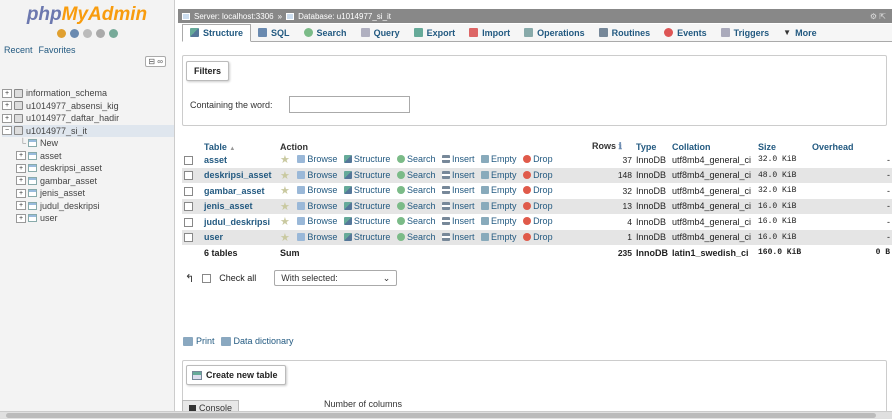 Image resolution: width=892 pixels, height=419 pixels. Describe the element at coordinates (88, 156) in the screenshot. I see `nav-table-item: + asset` at that location.